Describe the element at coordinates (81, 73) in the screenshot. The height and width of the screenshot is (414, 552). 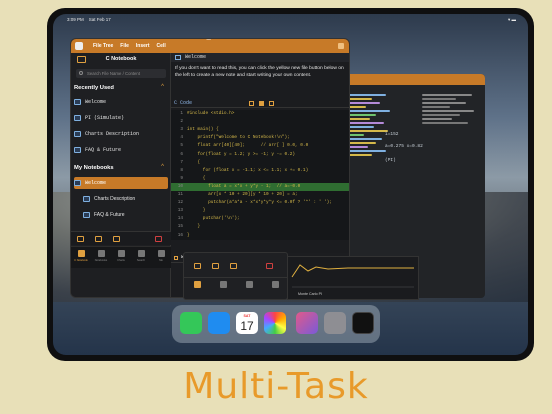
I see `search-icon` at that location.